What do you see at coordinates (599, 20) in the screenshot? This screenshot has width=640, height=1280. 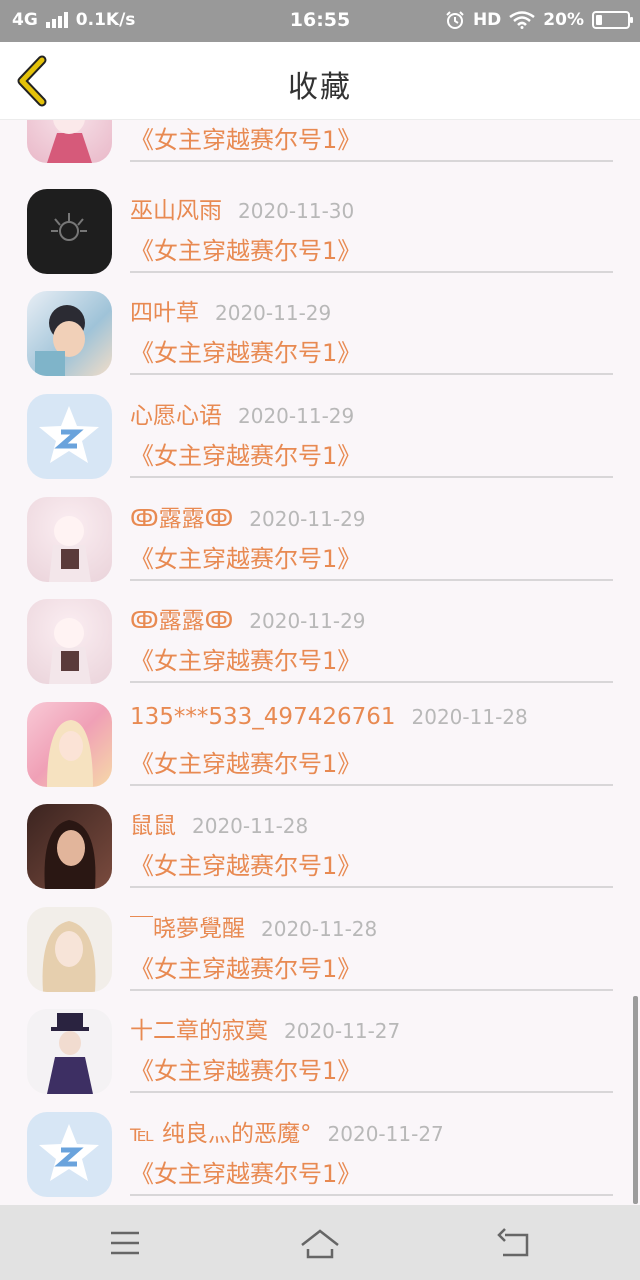 I see `battery-fill` at bounding box center [599, 20].